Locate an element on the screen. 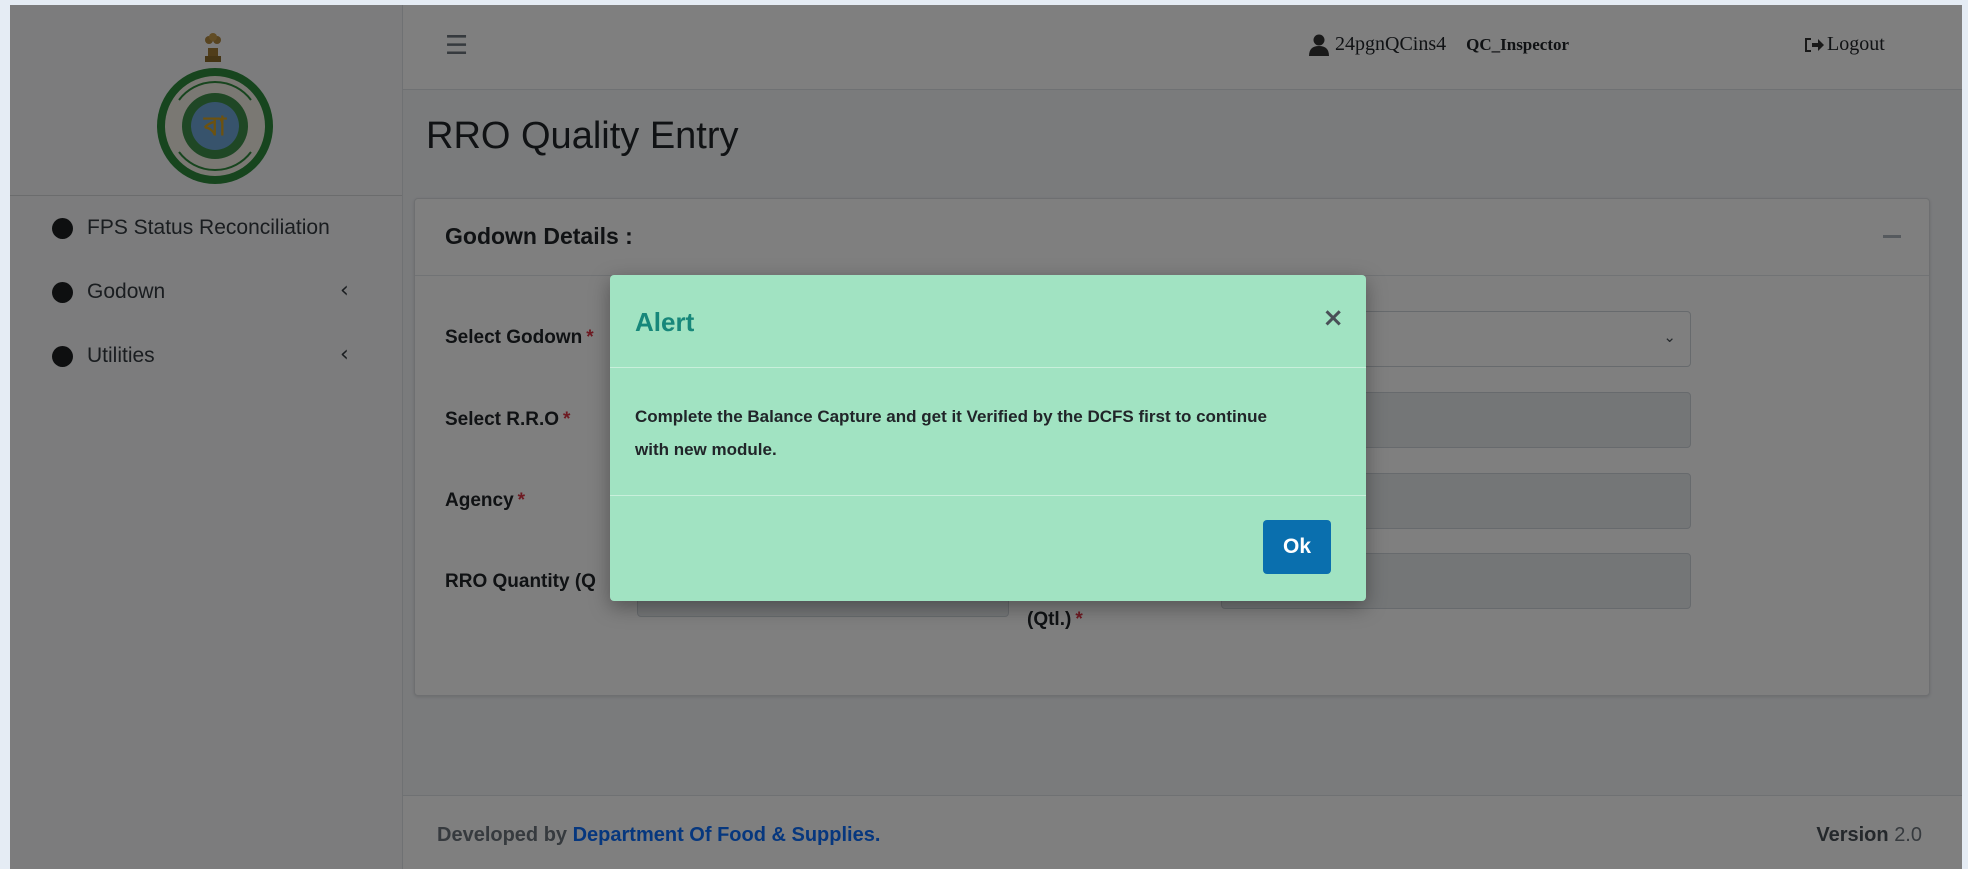  modal-footer: Ok is located at coordinates (988, 548).